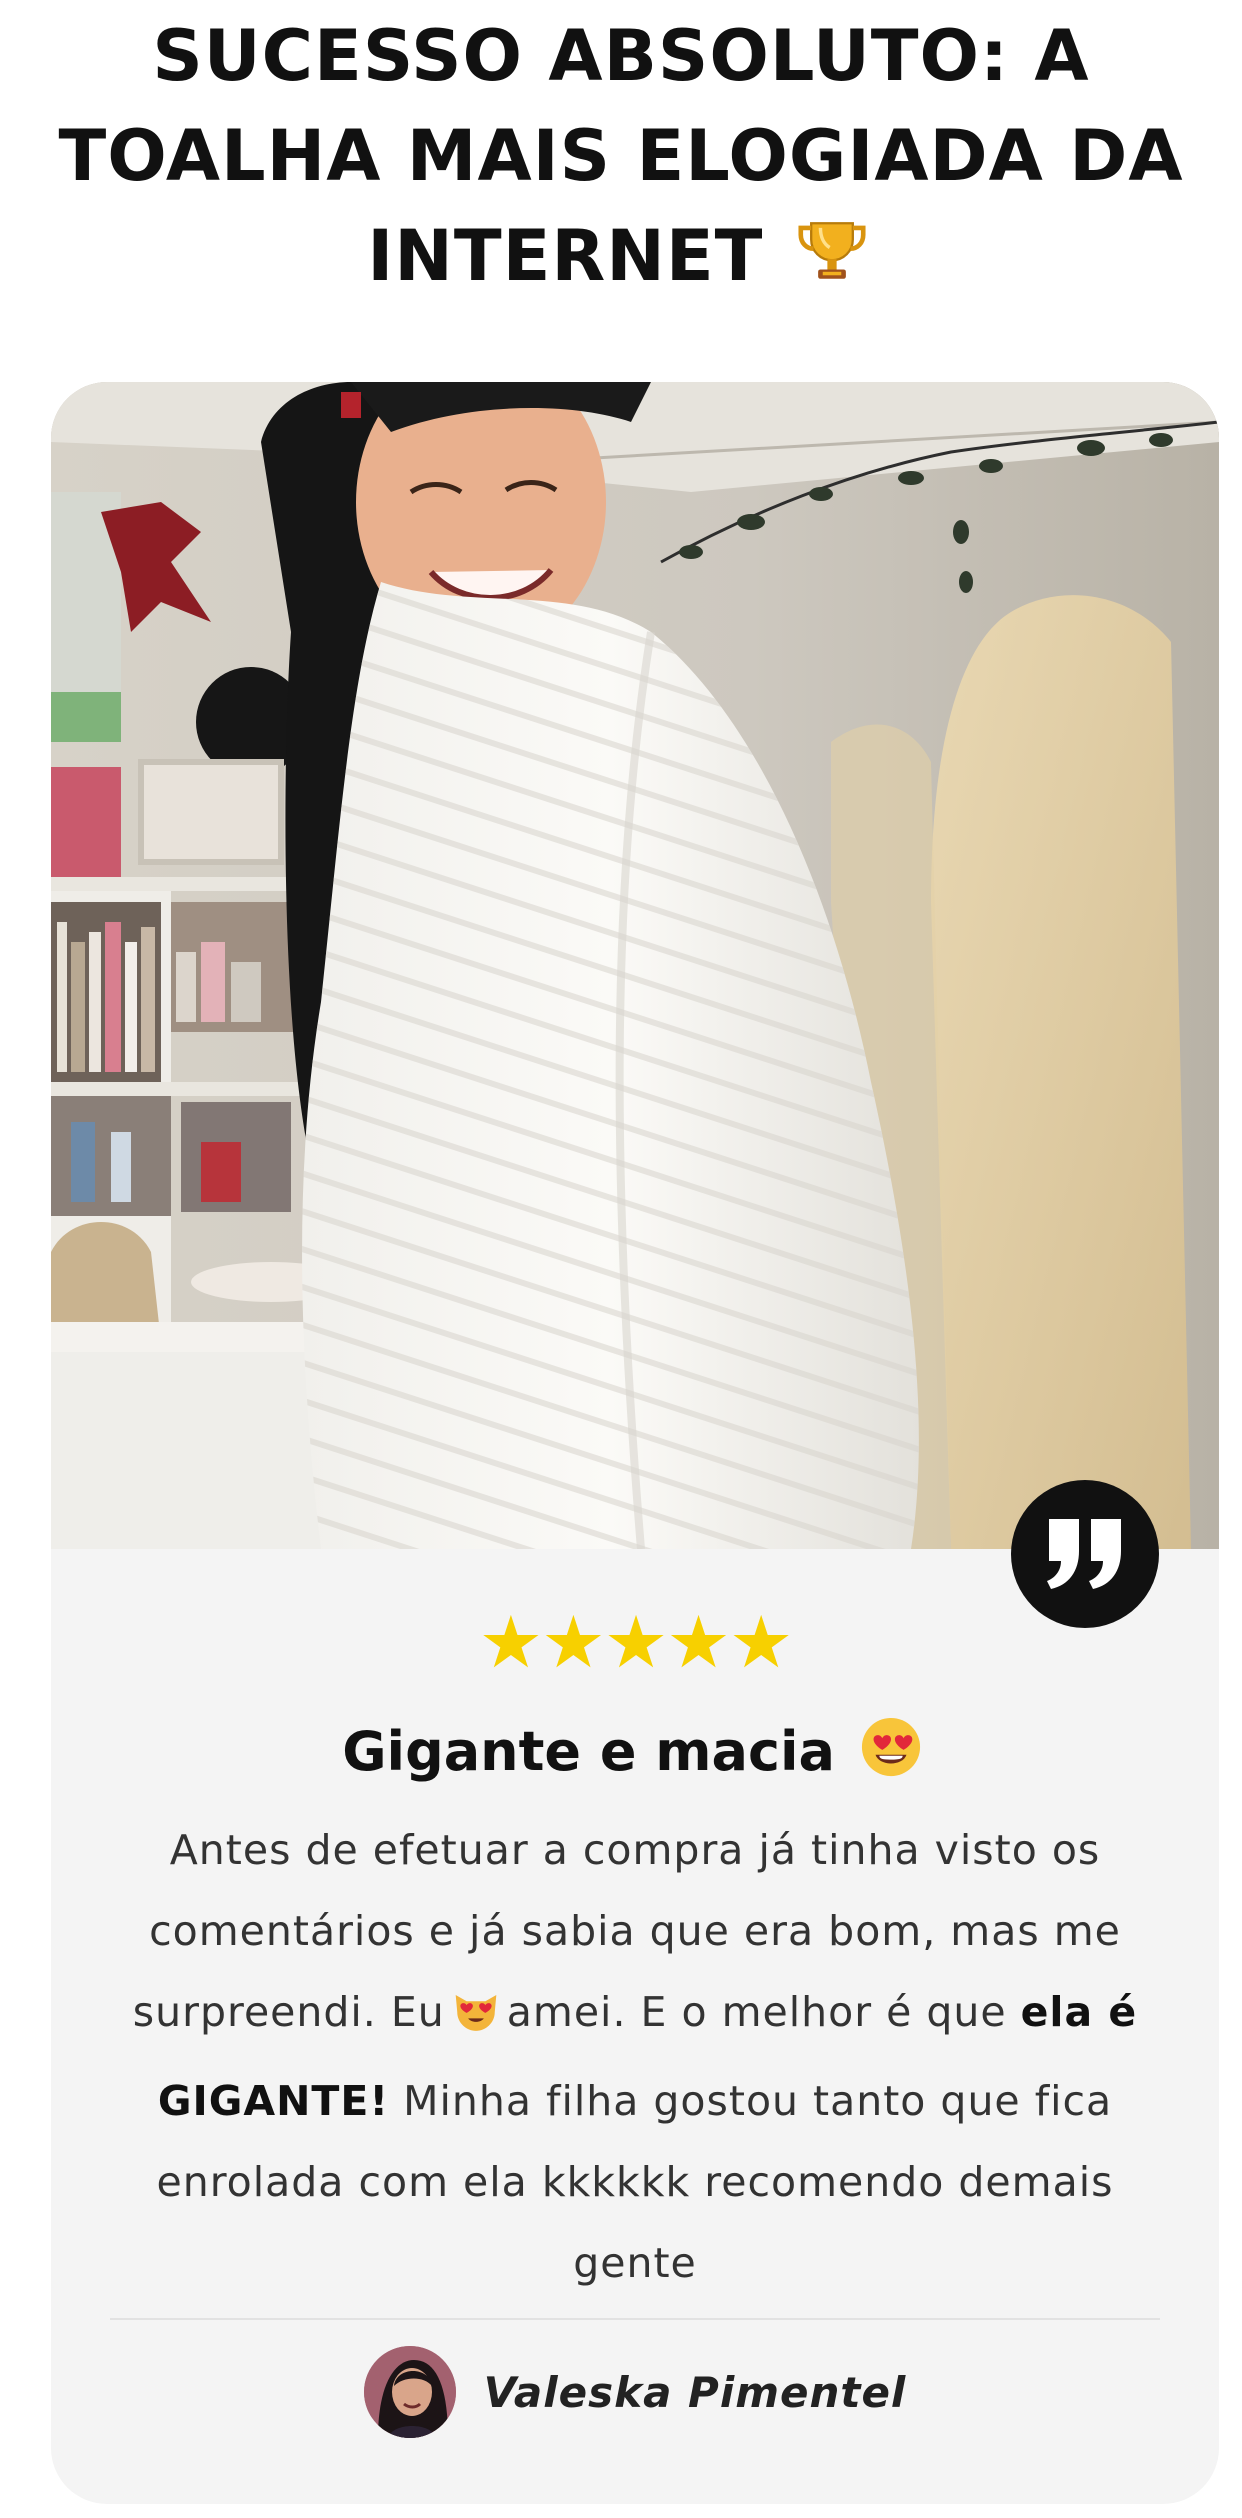  Describe the element at coordinates (588, 1751) in the screenshot. I see `review-title-text: Gigante e macia` at that location.